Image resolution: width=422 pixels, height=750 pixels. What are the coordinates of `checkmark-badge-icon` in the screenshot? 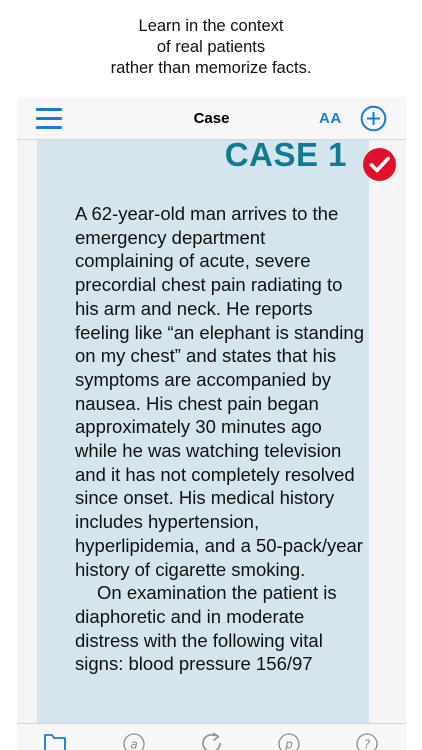 It's located at (379, 164).